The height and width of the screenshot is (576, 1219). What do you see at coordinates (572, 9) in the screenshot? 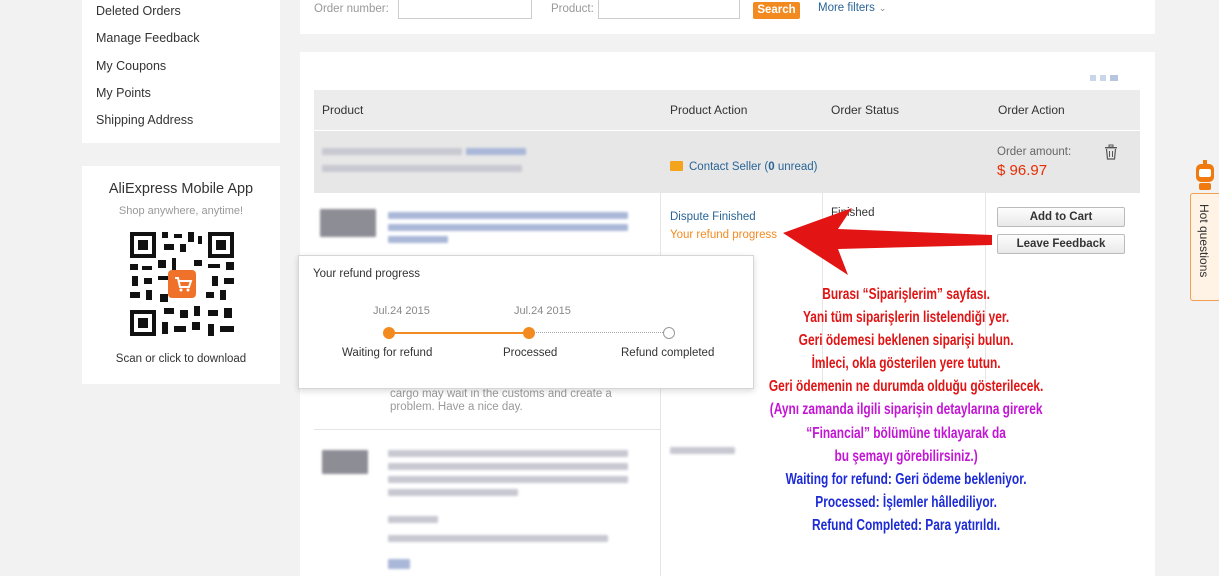
I see `product-label: Product:` at bounding box center [572, 9].